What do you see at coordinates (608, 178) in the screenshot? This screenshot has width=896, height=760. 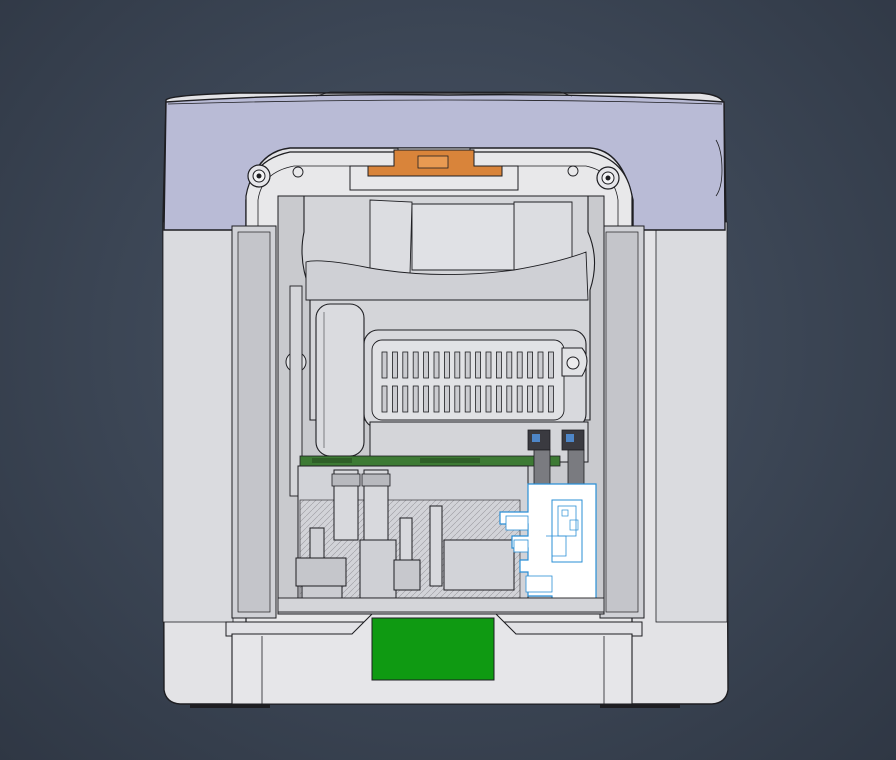 I see `screw-right-icon` at bounding box center [608, 178].